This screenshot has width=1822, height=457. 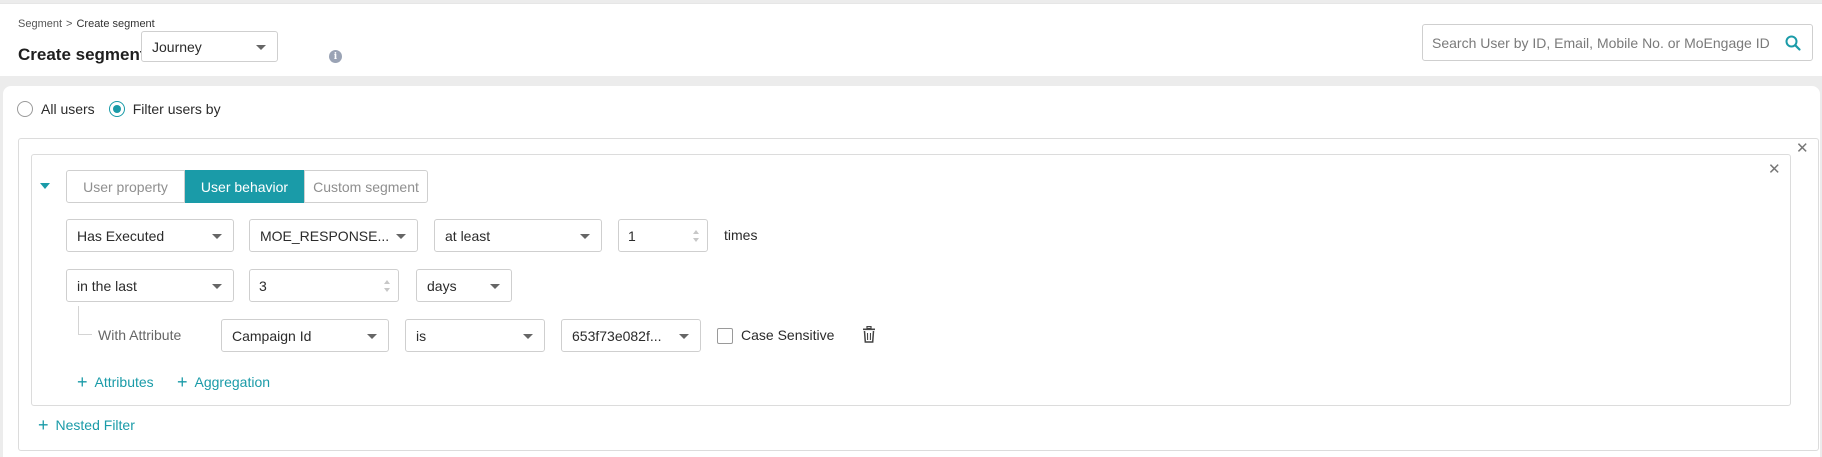 I want to click on attribute-dropdown: Campaign Id, so click(x=305, y=335).